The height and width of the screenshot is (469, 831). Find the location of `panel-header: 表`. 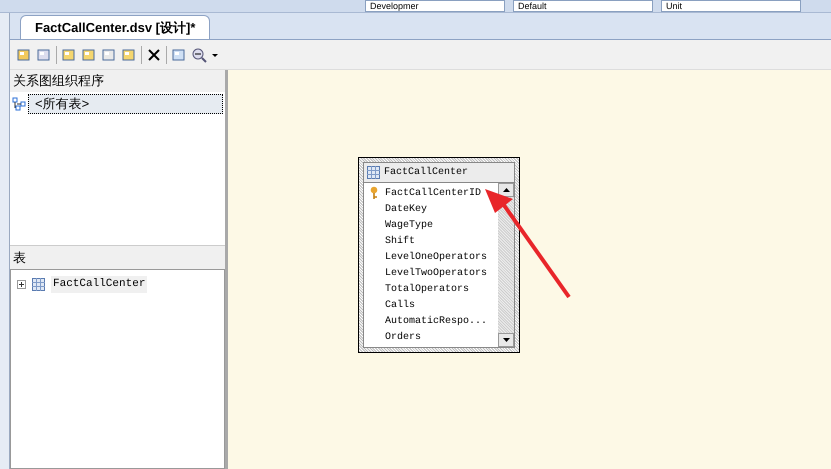

panel-header: 表 is located at coordinates (117, 257).